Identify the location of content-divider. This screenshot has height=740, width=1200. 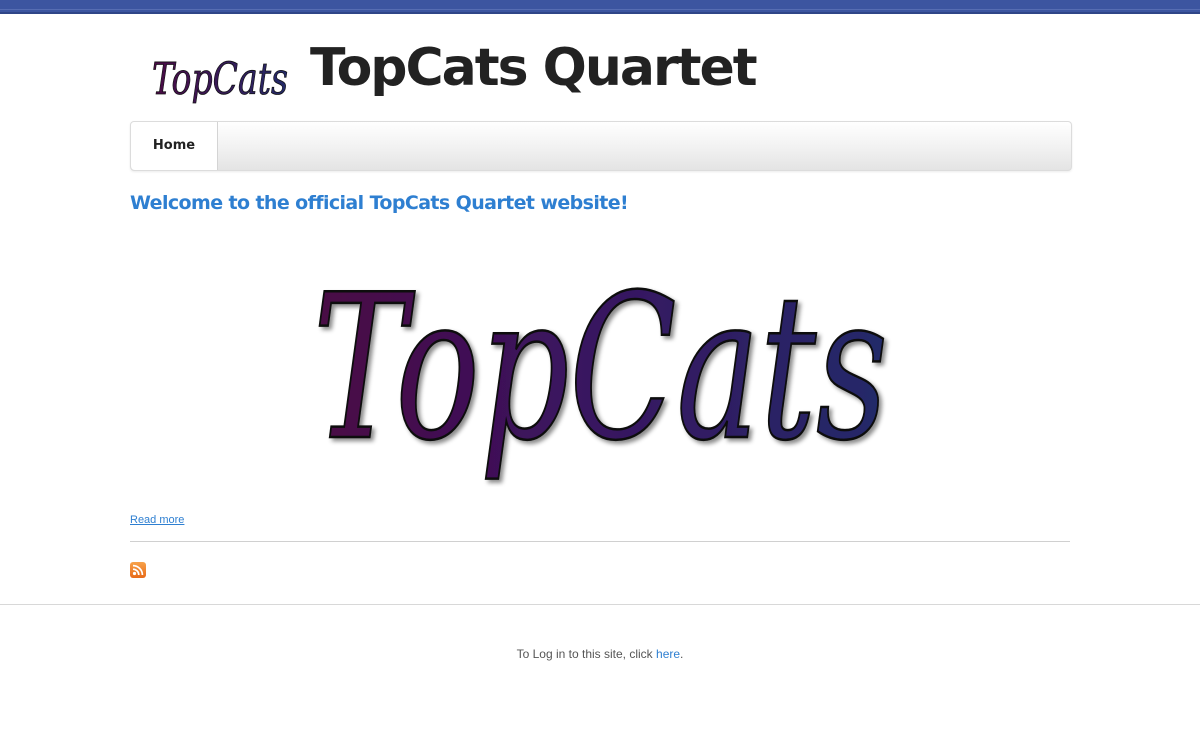
(600, 541).